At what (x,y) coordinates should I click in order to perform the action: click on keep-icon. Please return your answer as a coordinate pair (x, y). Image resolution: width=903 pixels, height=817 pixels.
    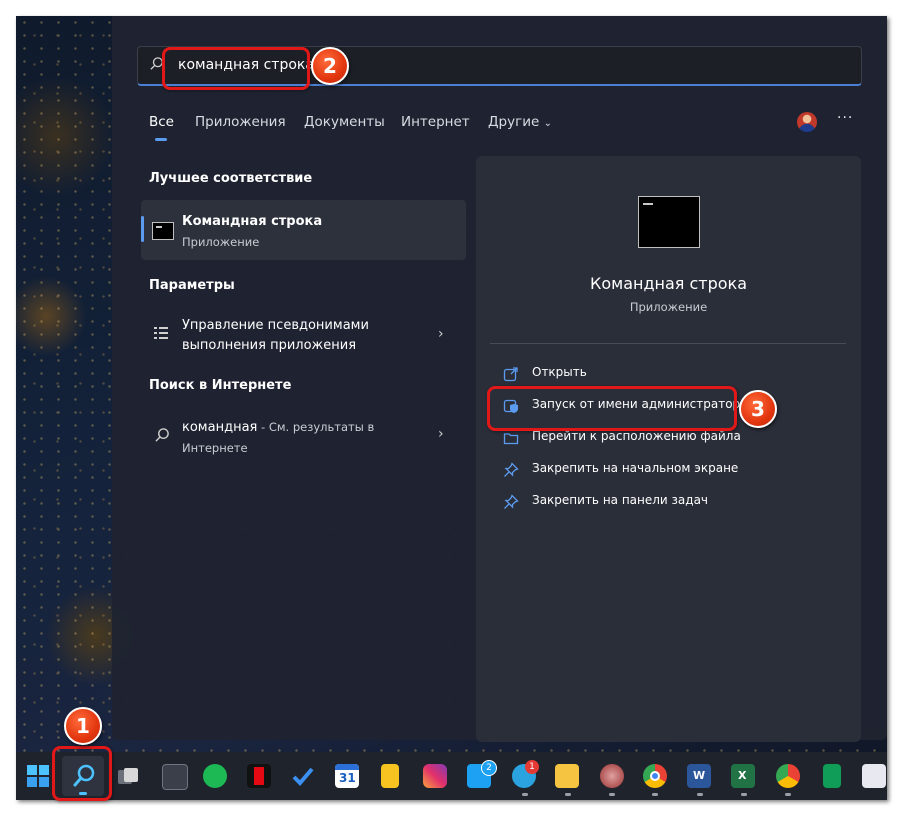
    Looking at the image, I should click on (390, 776).